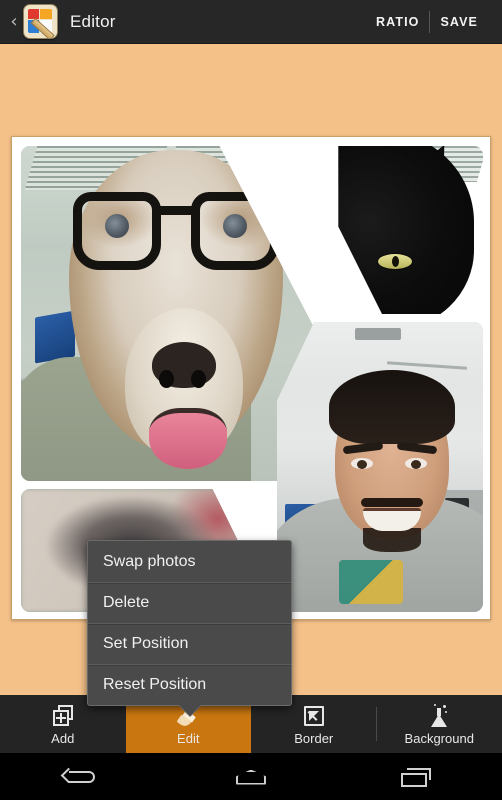  Describe the element at coordinates (395, 261) in the screenshot. I see `black-dog-pupil-right` at that location.